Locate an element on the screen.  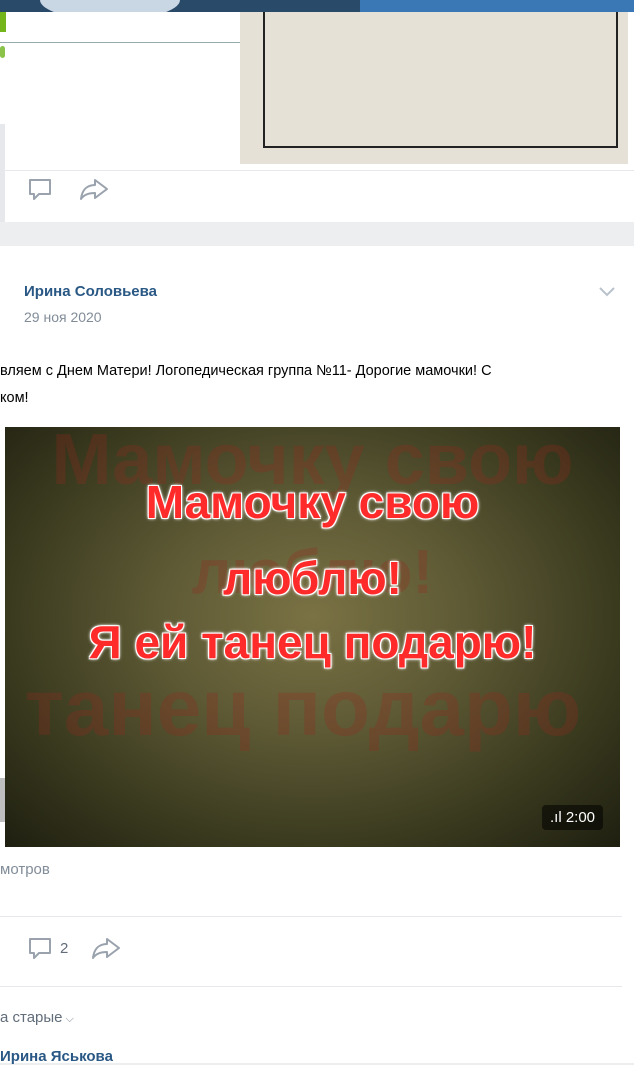
feed-gap is located at coordinates (317, 234).